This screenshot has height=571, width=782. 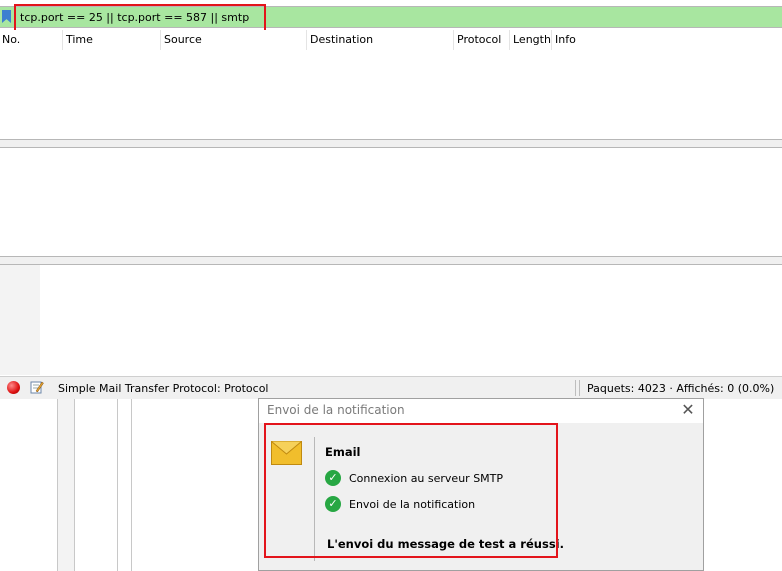 I want to click on display-filter-input, so click(x=390, y=17).